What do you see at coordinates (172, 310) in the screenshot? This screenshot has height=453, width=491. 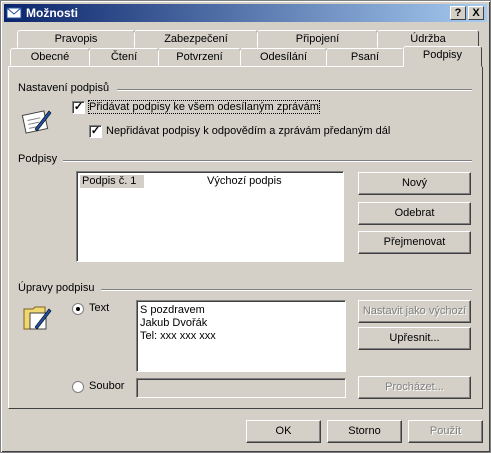 I see `signature-line: S pozdravem` at bounding box center [172, 310].